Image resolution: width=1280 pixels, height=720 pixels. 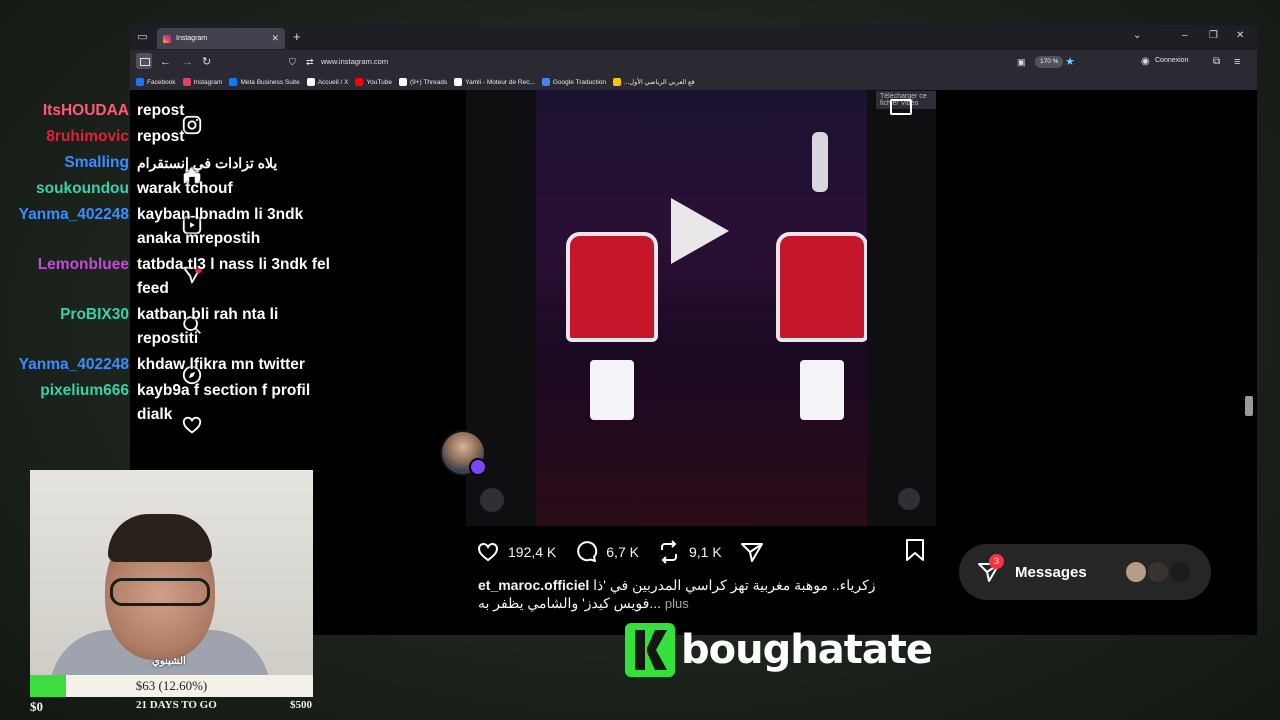 I want to click on contestant-figure, so click(x=820, y=162).